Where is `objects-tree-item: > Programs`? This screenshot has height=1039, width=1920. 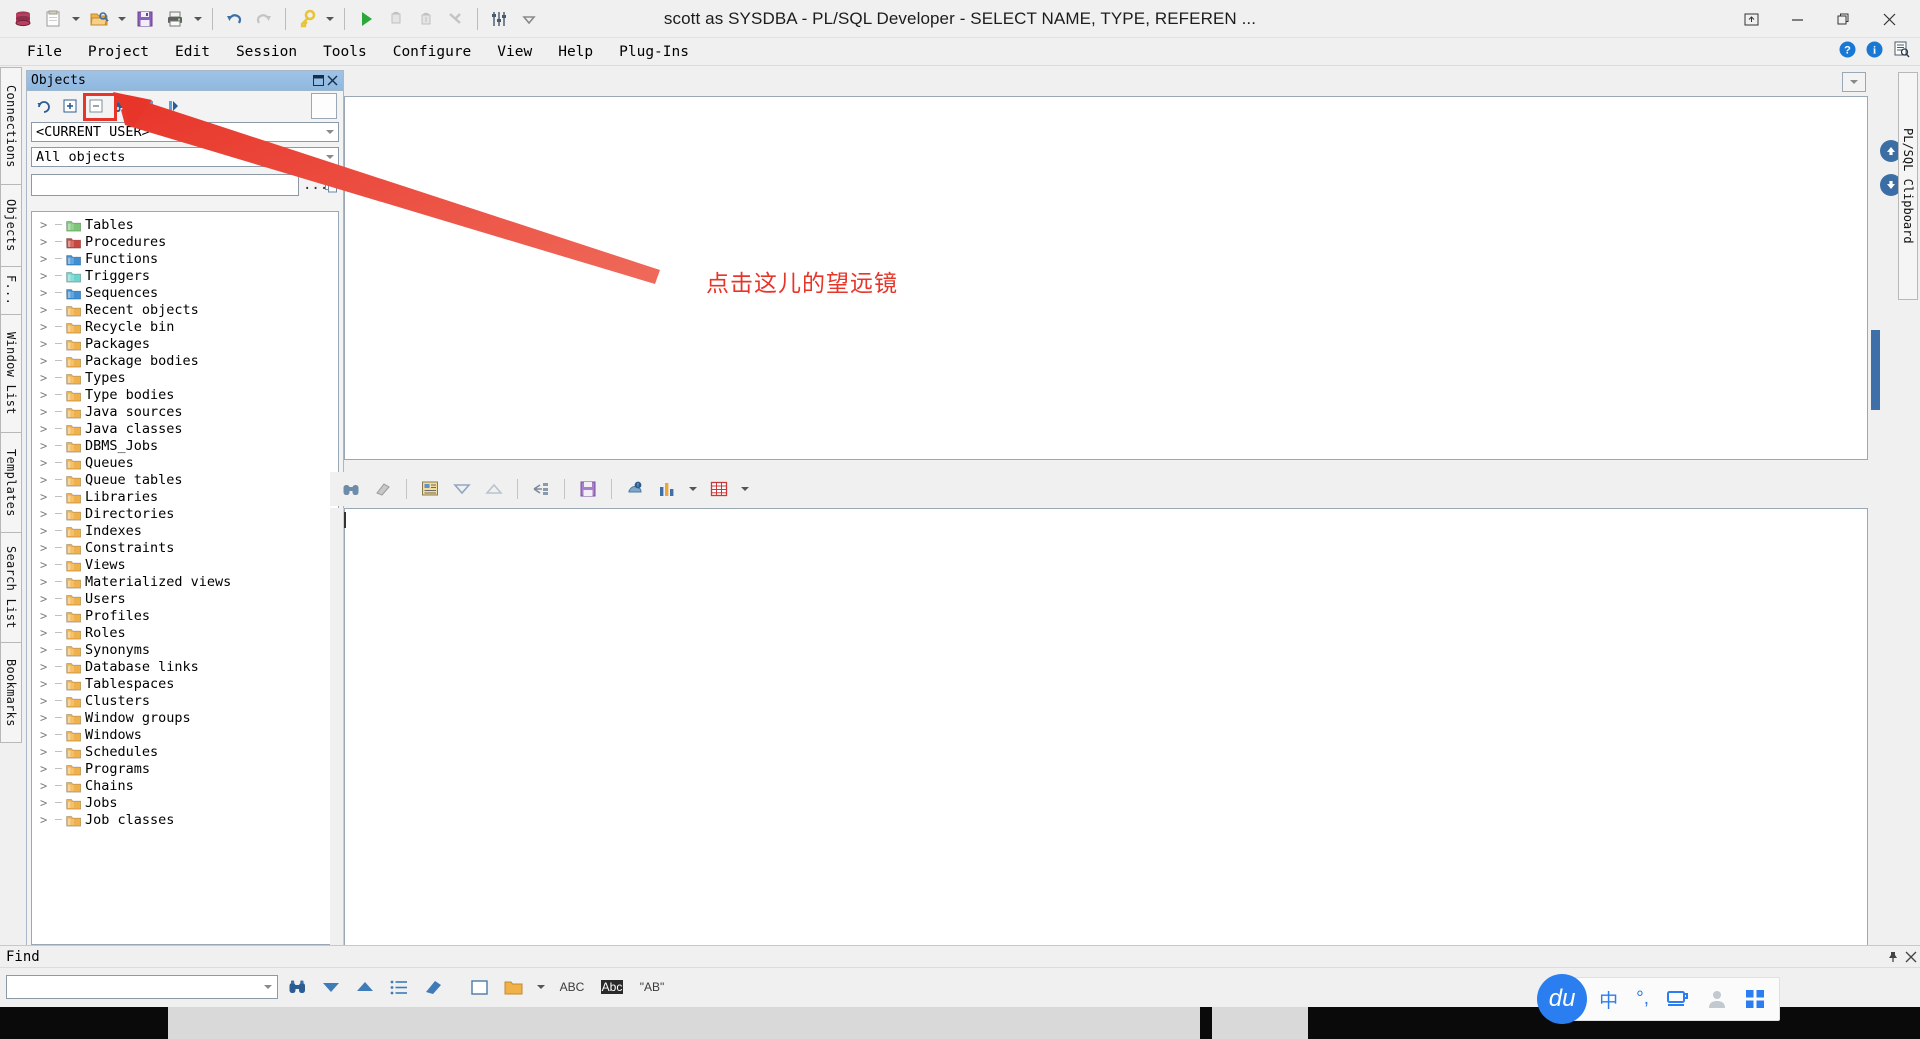 objects-tree-item: > Programs is located at coordinates (185, 768).